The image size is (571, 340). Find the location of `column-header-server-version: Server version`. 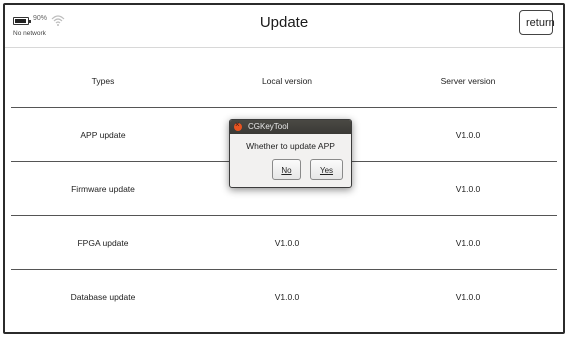

column-header-server-version: Server version is located at coordinates (468, 80).